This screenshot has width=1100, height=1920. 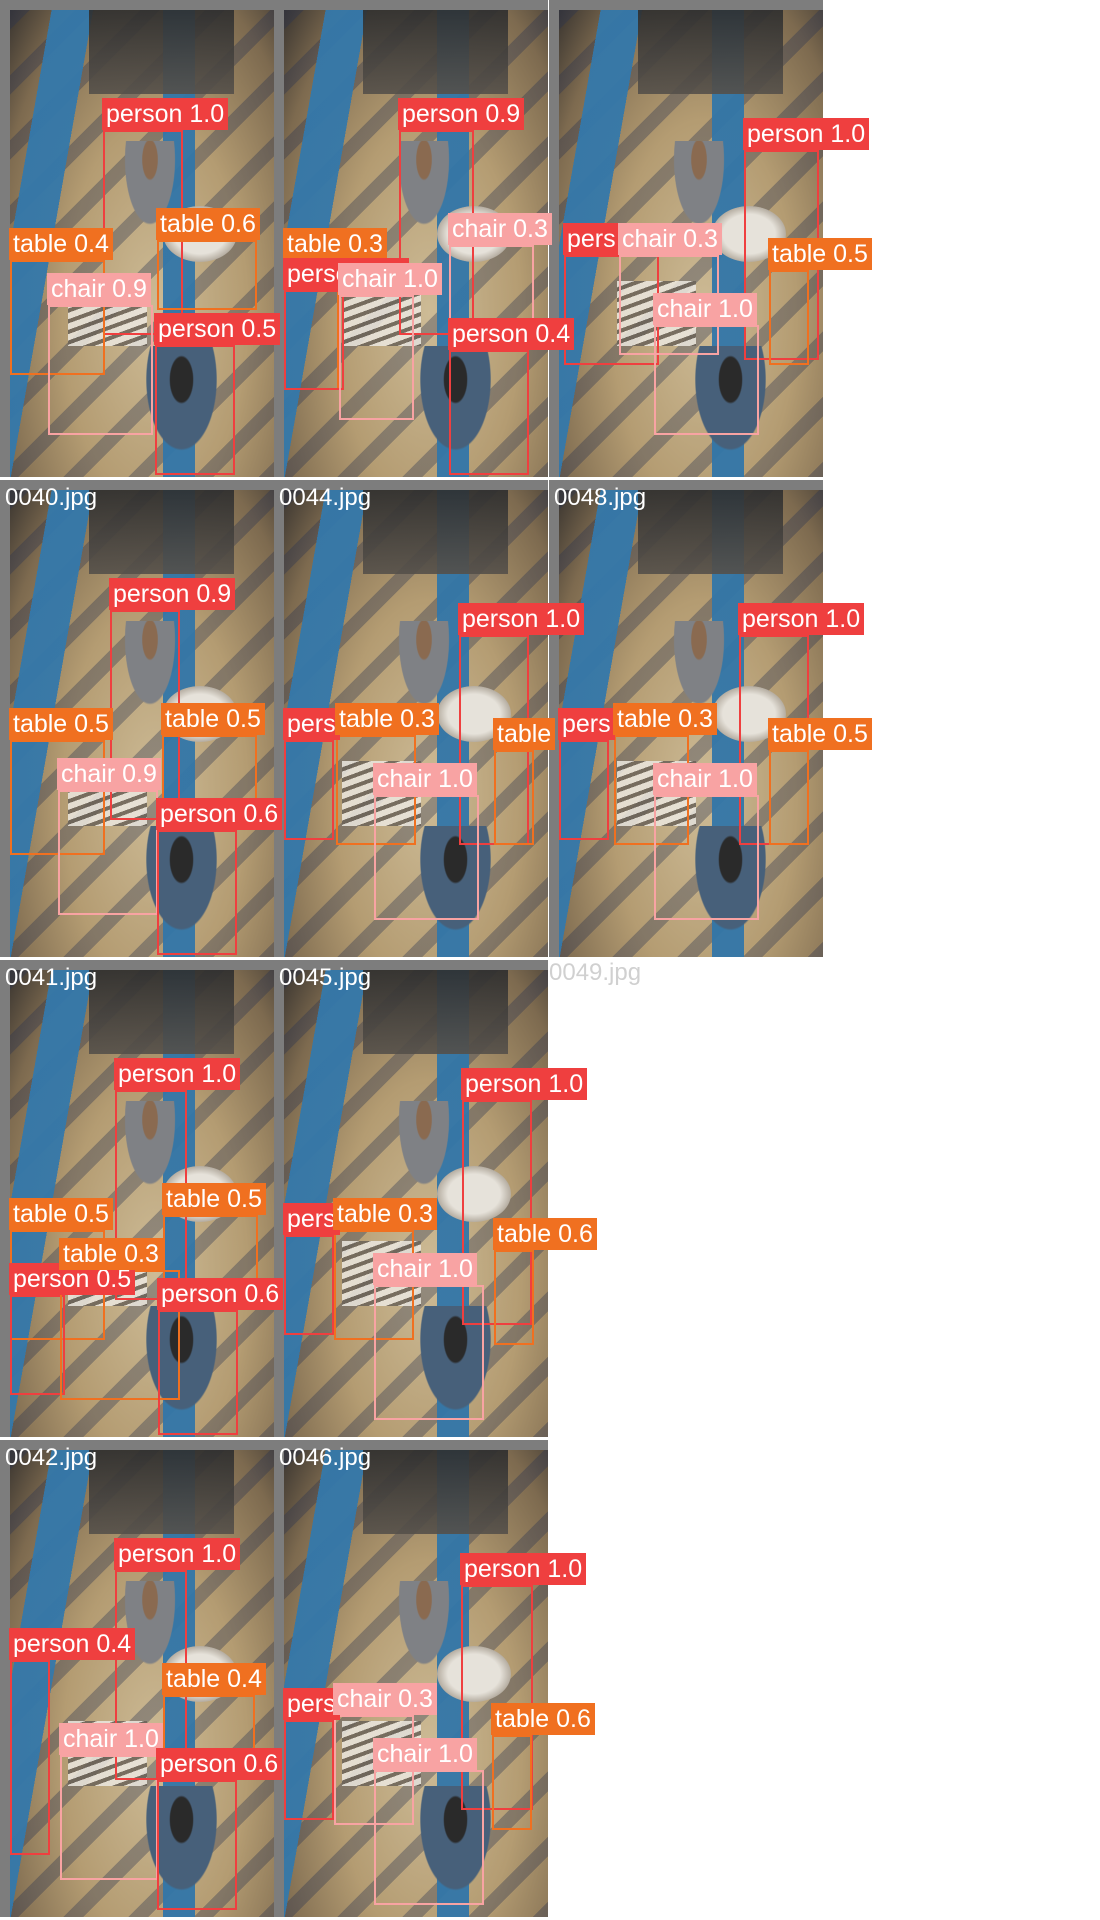 I want to click on table-detection-label: table, so click(x=524, y=734).